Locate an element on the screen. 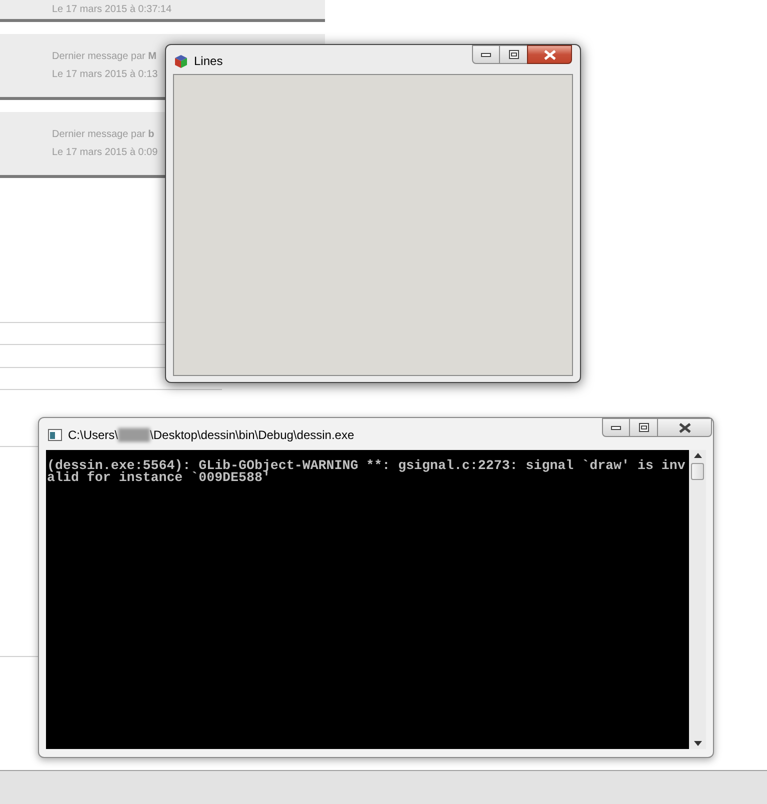 The width and height of the screenshot is (767, 804). scroll-up-icon is located at coordinates (698, 455).